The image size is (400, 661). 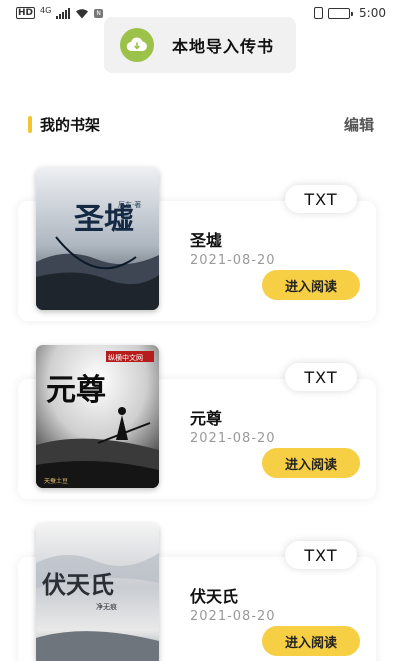 I want to click on edit-button: 编辑, so click(x=359, y=124).